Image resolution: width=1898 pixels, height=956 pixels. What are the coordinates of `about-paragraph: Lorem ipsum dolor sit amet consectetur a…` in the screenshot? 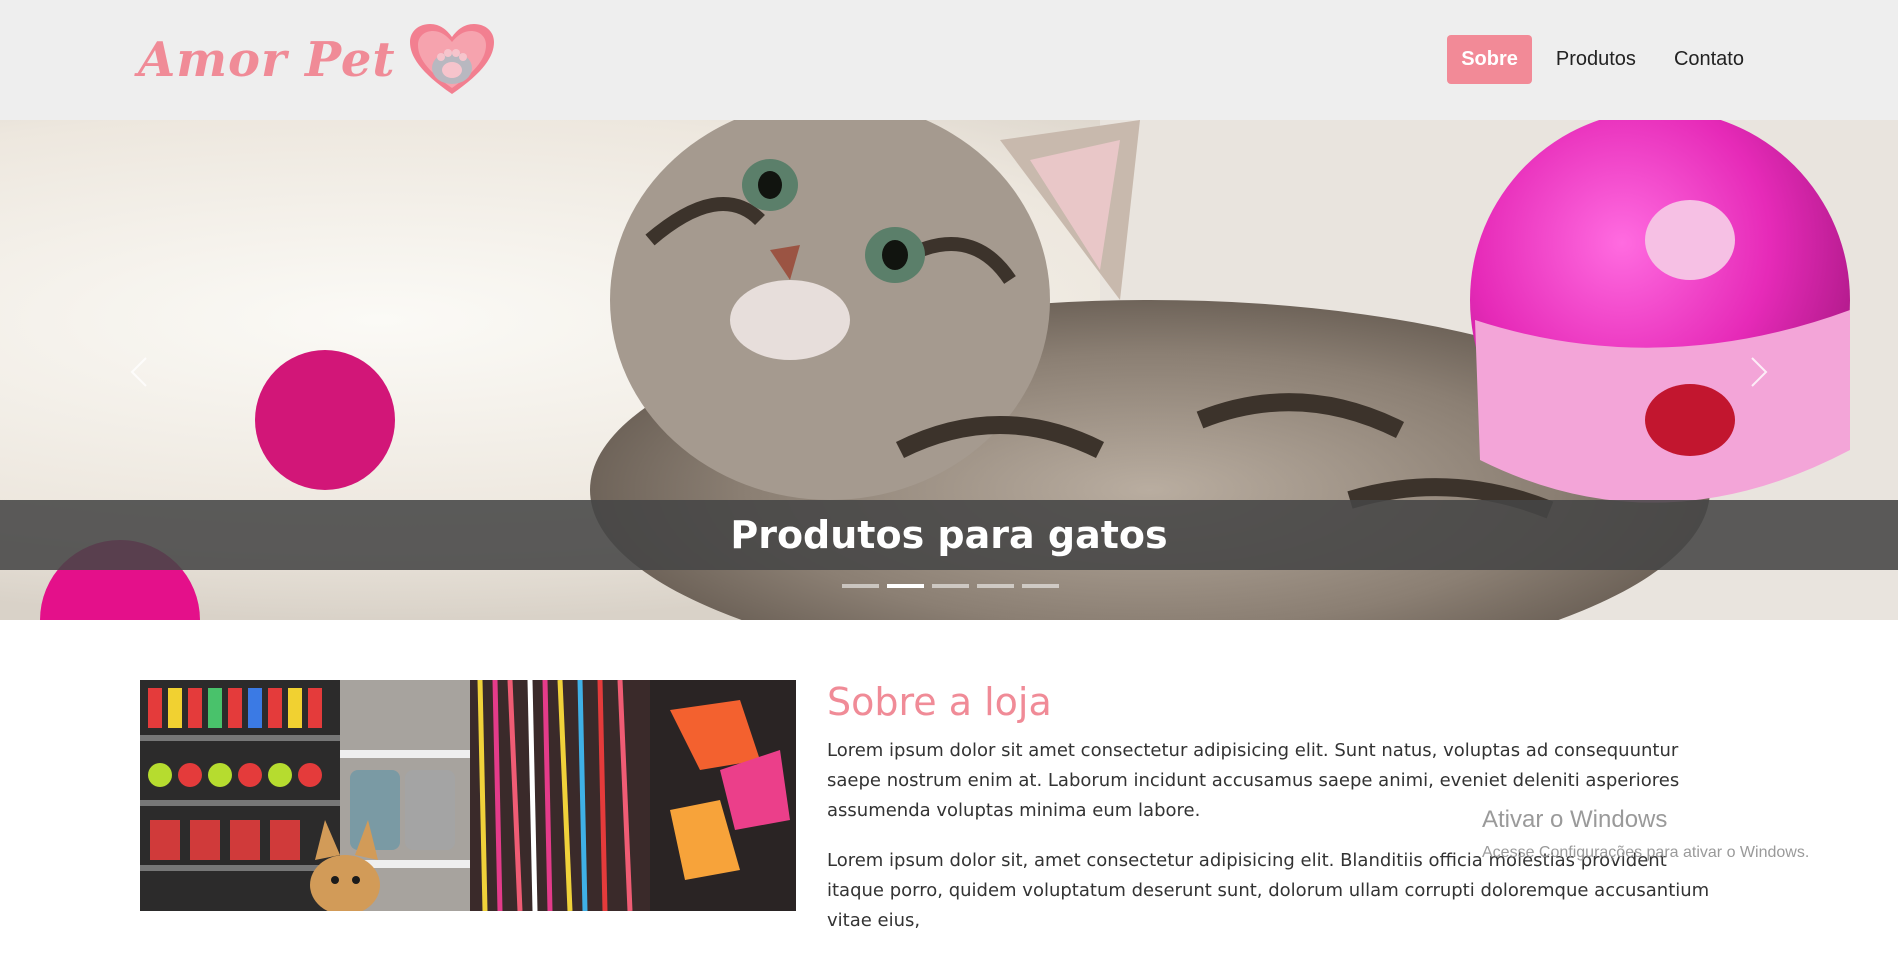 It's located at (1253, 780).